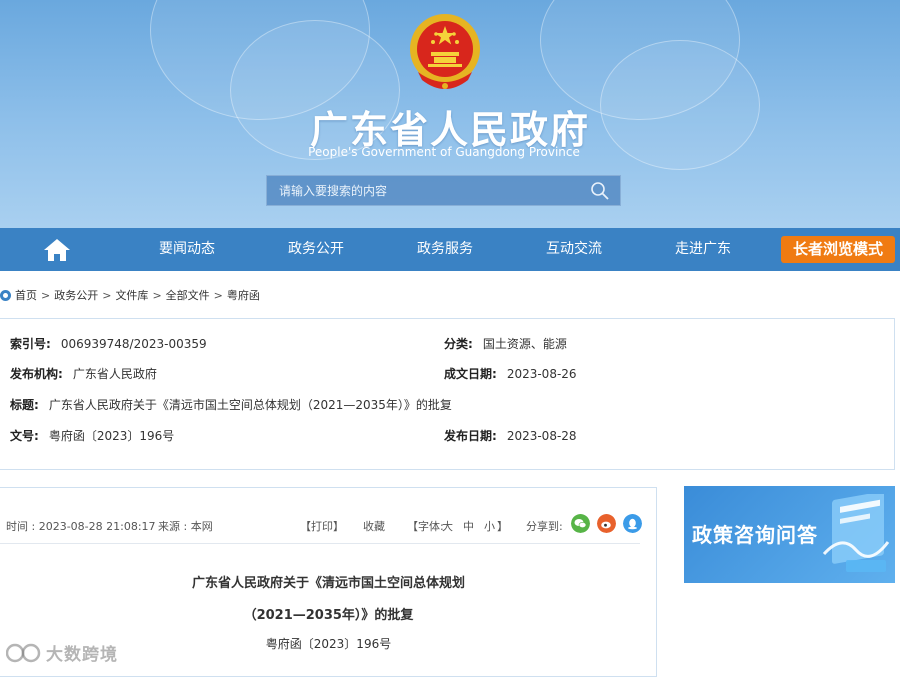 The width and height of the screenshot is (900, 677). What do you see at coordinates (133, 344) in the screenshot?
I see `meta-index-value: 006939748/2023-00359` at bounding box center [133, 344].